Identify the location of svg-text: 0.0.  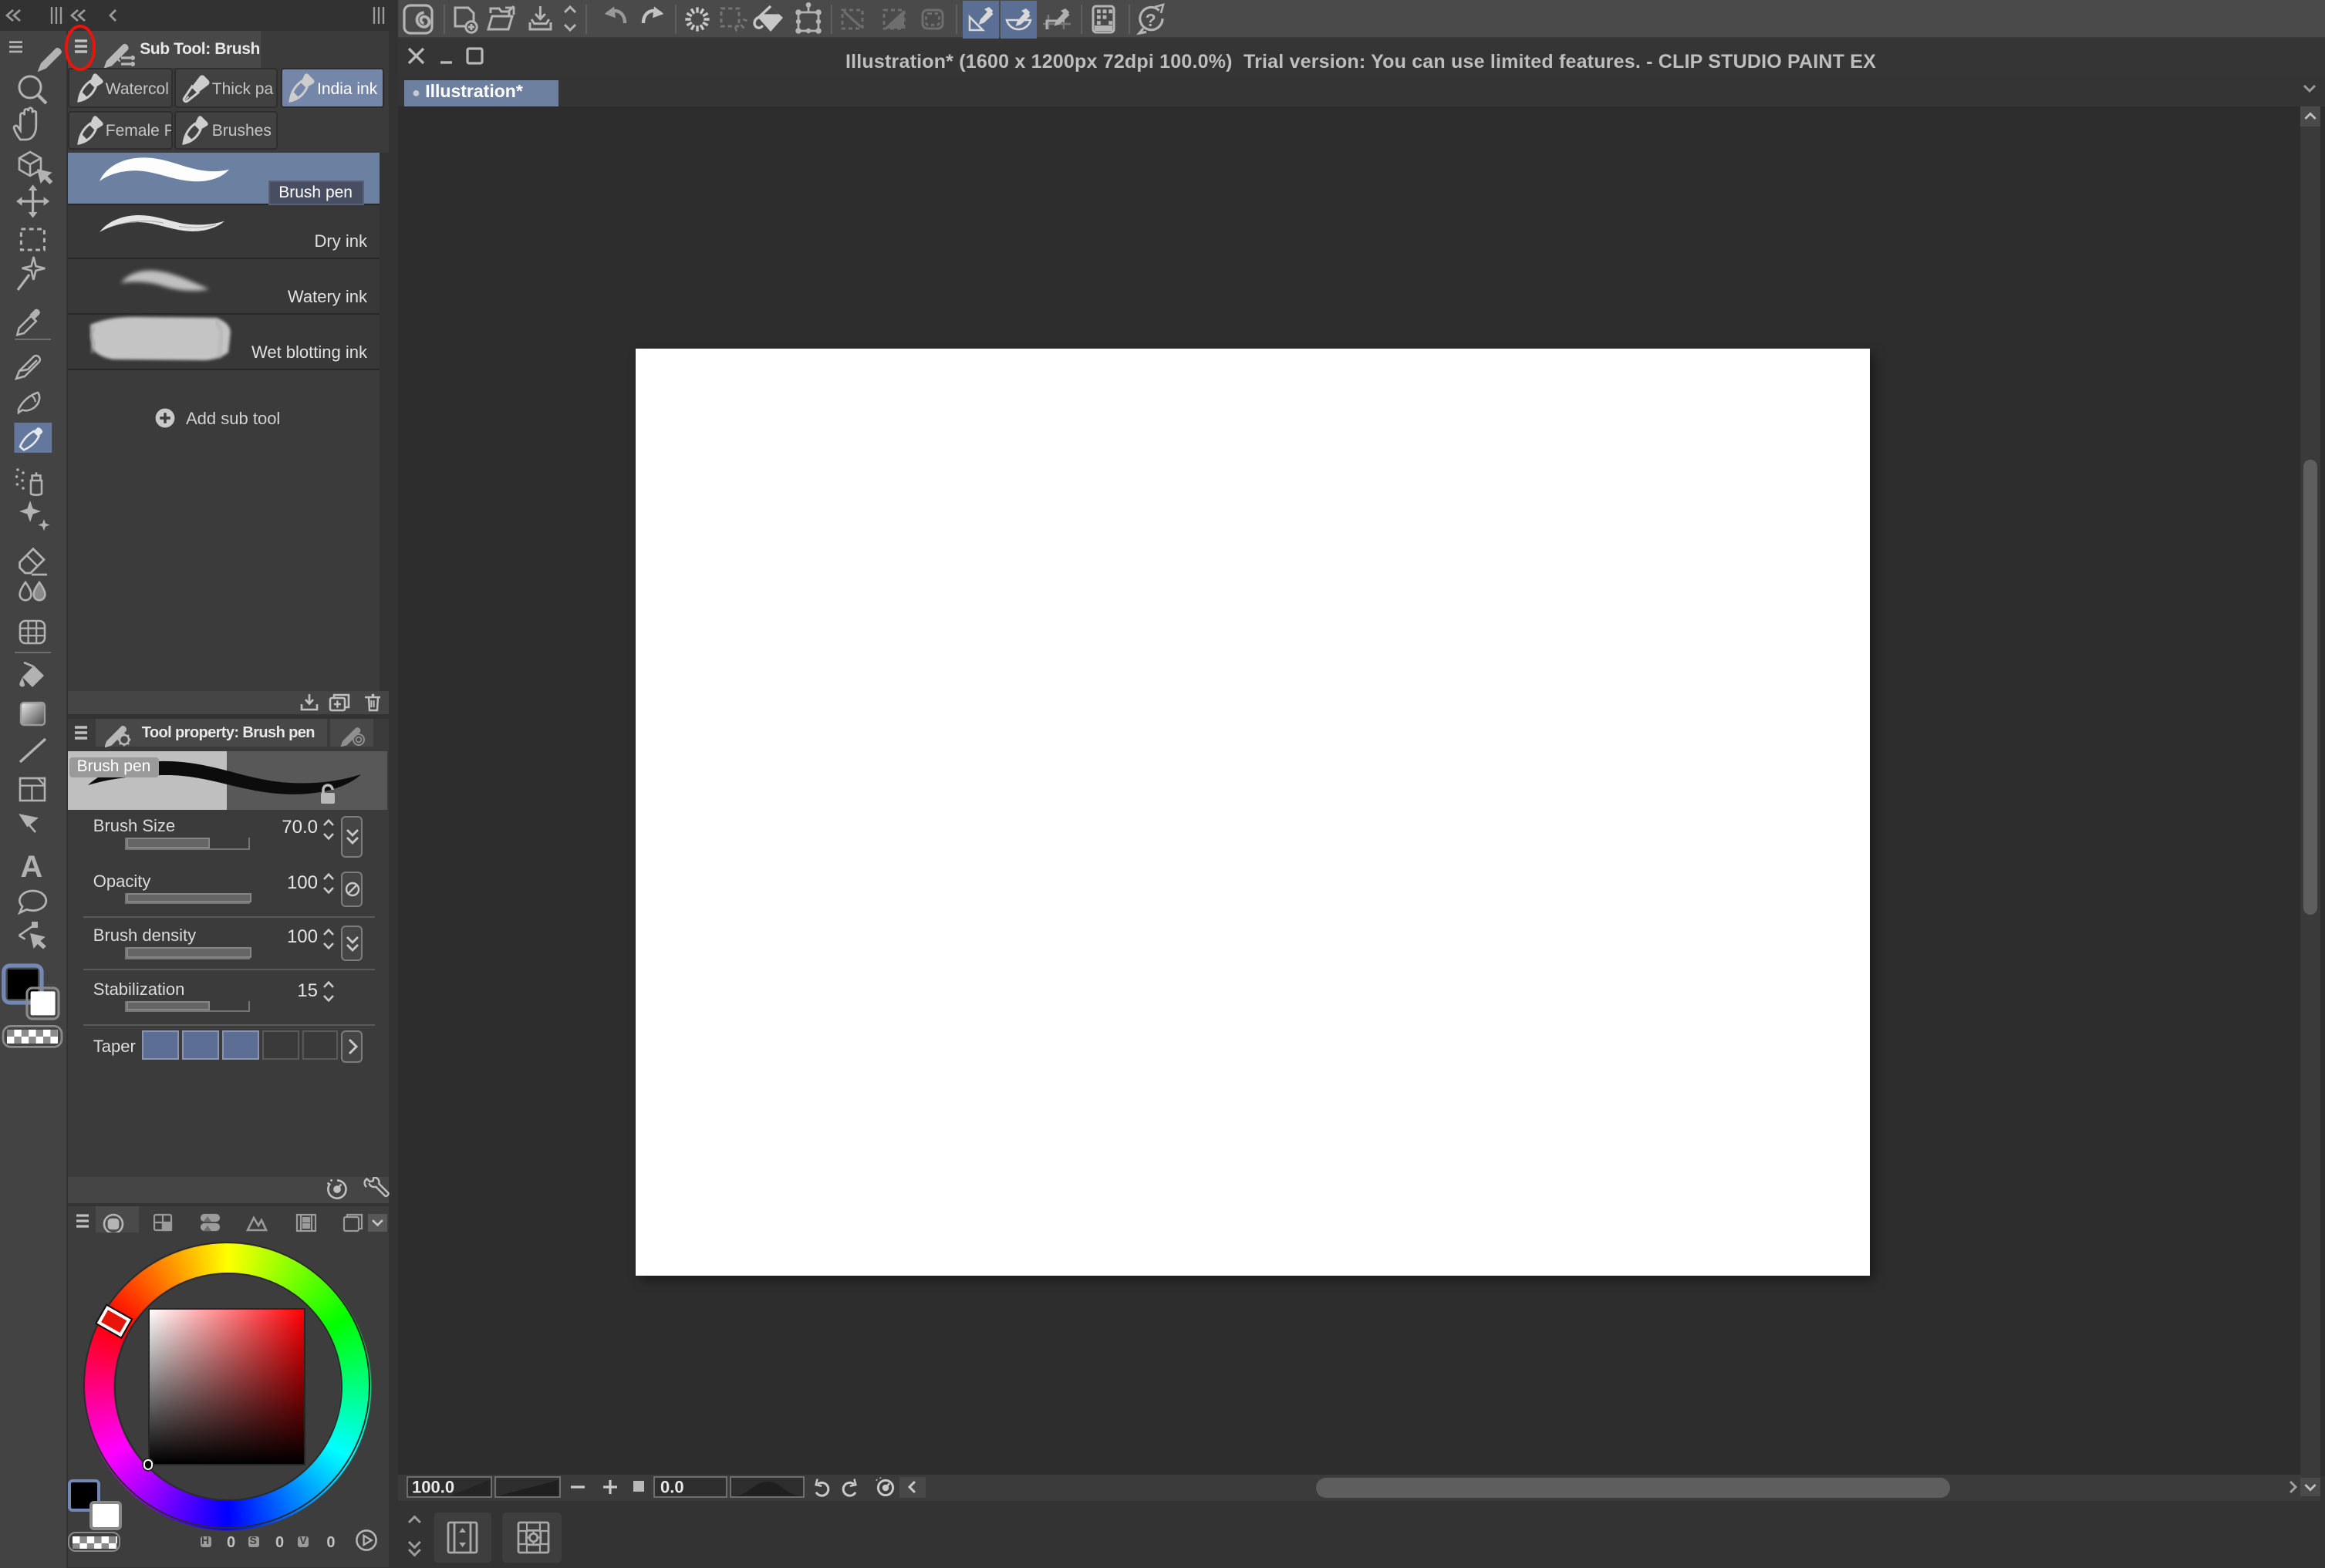
(672, 1488).